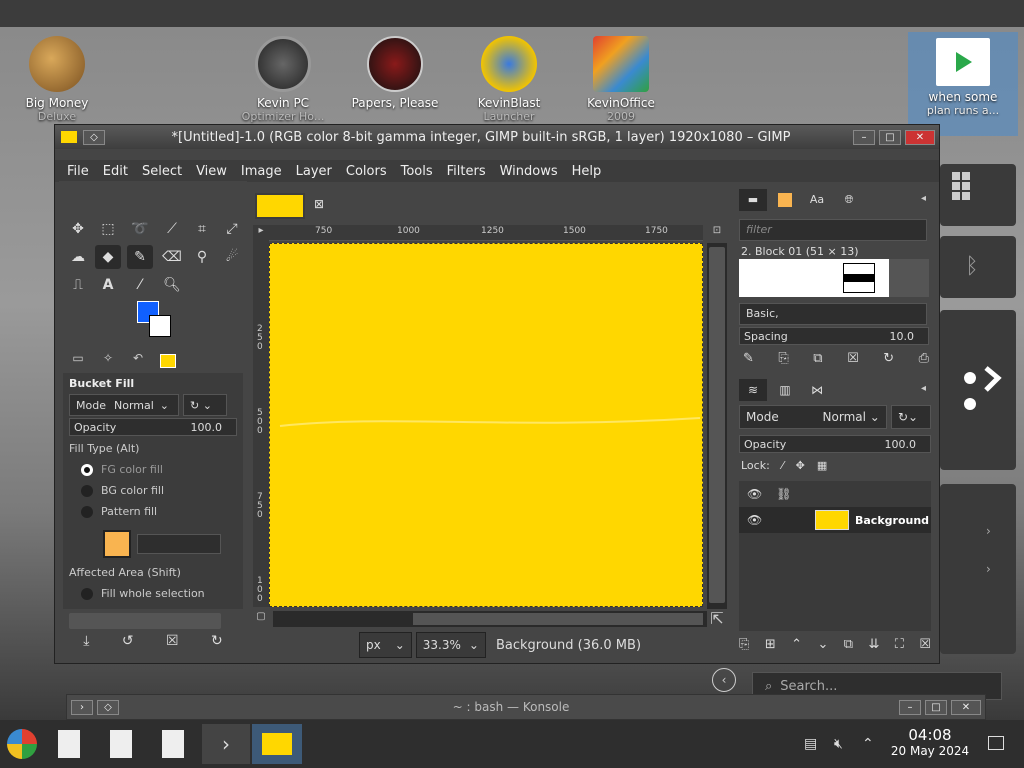  What do you see at coordinates (128, 645) in the screenshot?
I see `restore-options-icon: ↺` at bounding box center [128, 645].